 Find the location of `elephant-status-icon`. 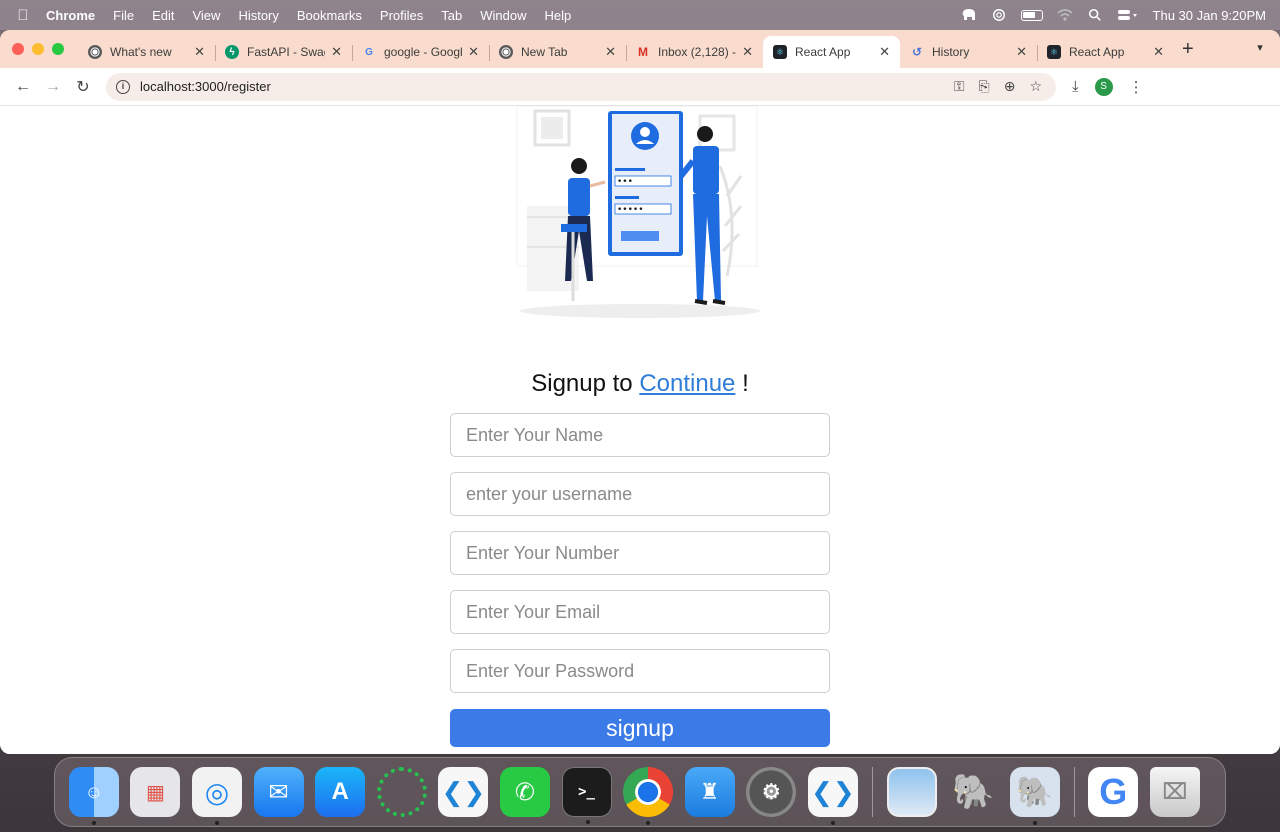

elephant-status-icon is located at coordinates (969, 15).